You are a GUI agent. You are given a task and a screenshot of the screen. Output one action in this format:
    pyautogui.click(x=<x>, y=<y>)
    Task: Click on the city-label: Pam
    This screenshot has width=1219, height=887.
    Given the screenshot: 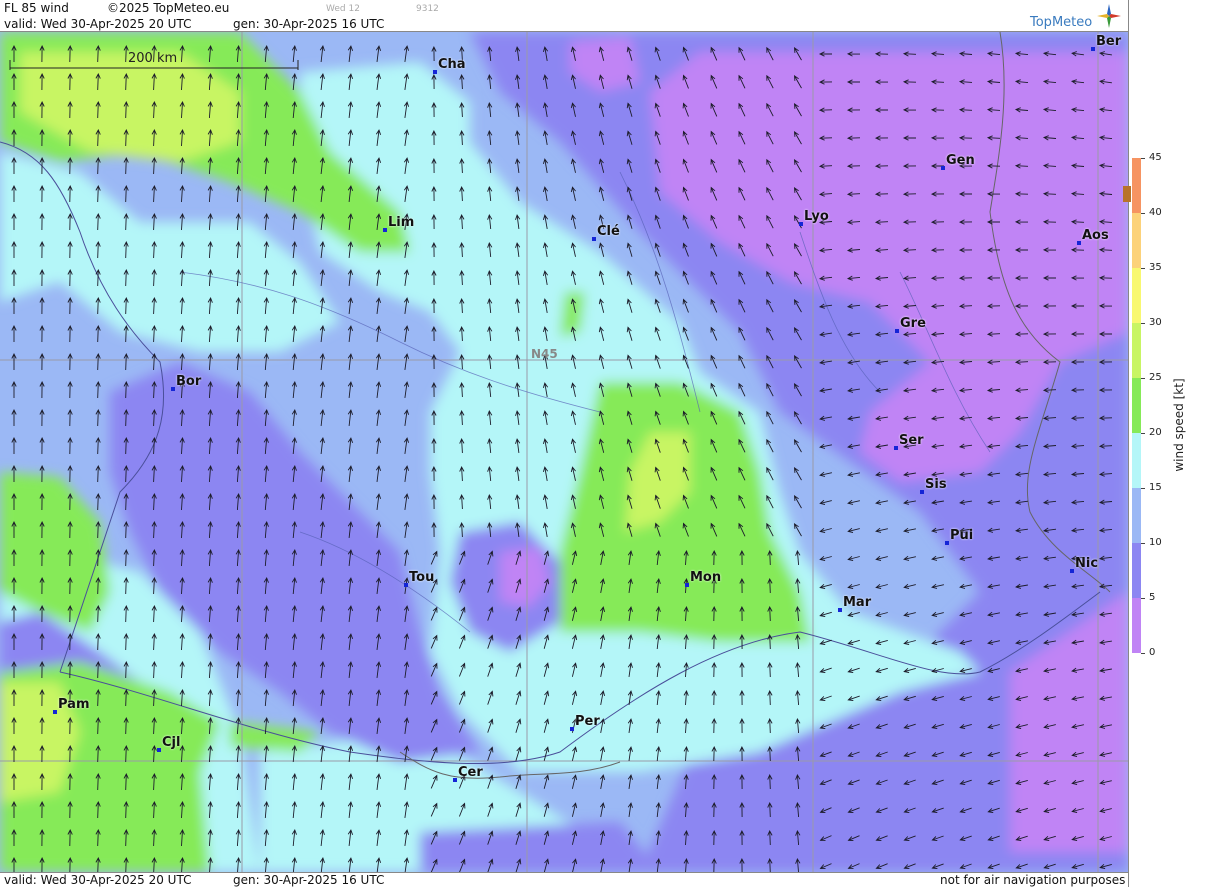 What is the action you would take?
    pyautogui.click(x=74, y=704)
    